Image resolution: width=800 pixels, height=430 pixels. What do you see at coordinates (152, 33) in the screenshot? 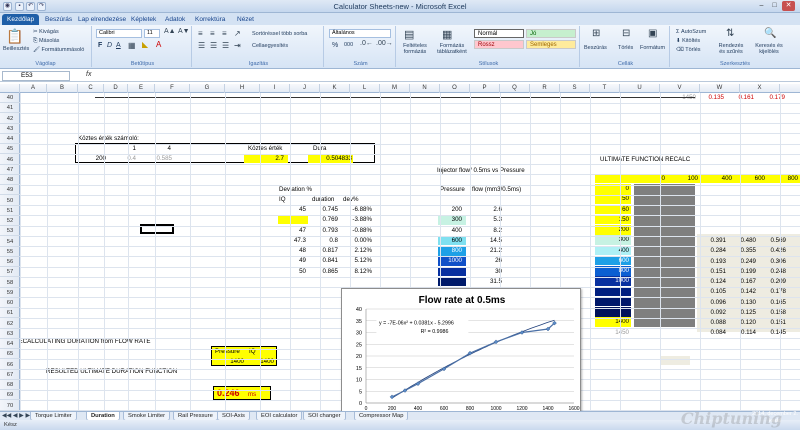
I see `font-size-select: 11` at bounding box center [152, 33].